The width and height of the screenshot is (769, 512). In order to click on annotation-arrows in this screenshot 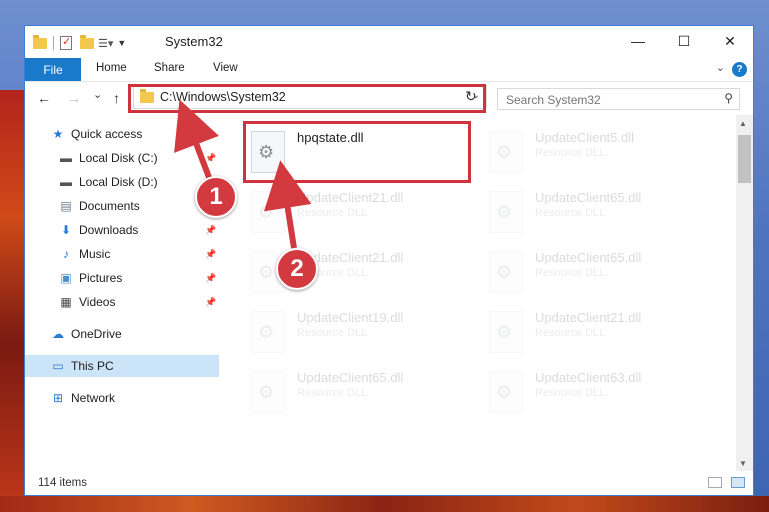, I will do `click(243, 174)`.